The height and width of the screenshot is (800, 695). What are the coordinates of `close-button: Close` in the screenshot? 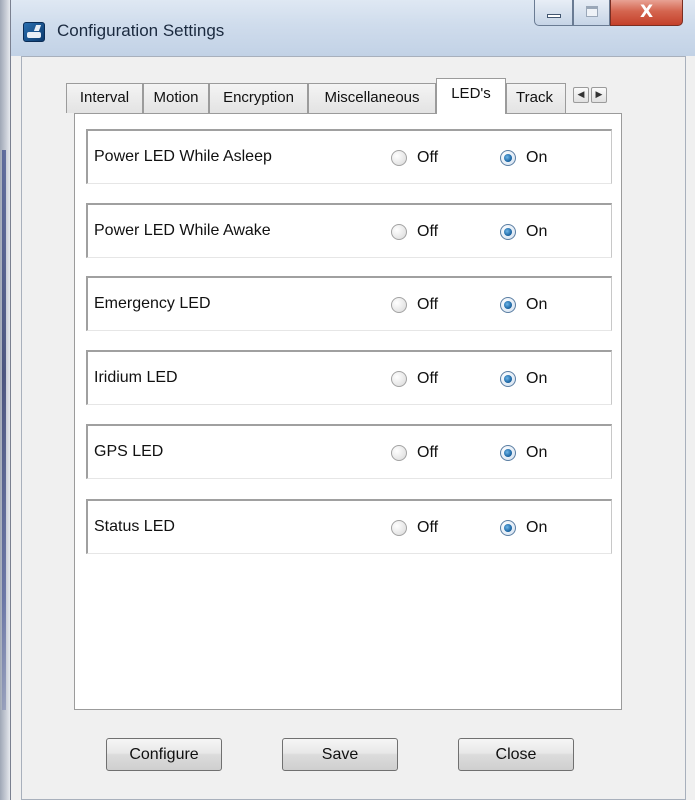 It's located at (516, 754).